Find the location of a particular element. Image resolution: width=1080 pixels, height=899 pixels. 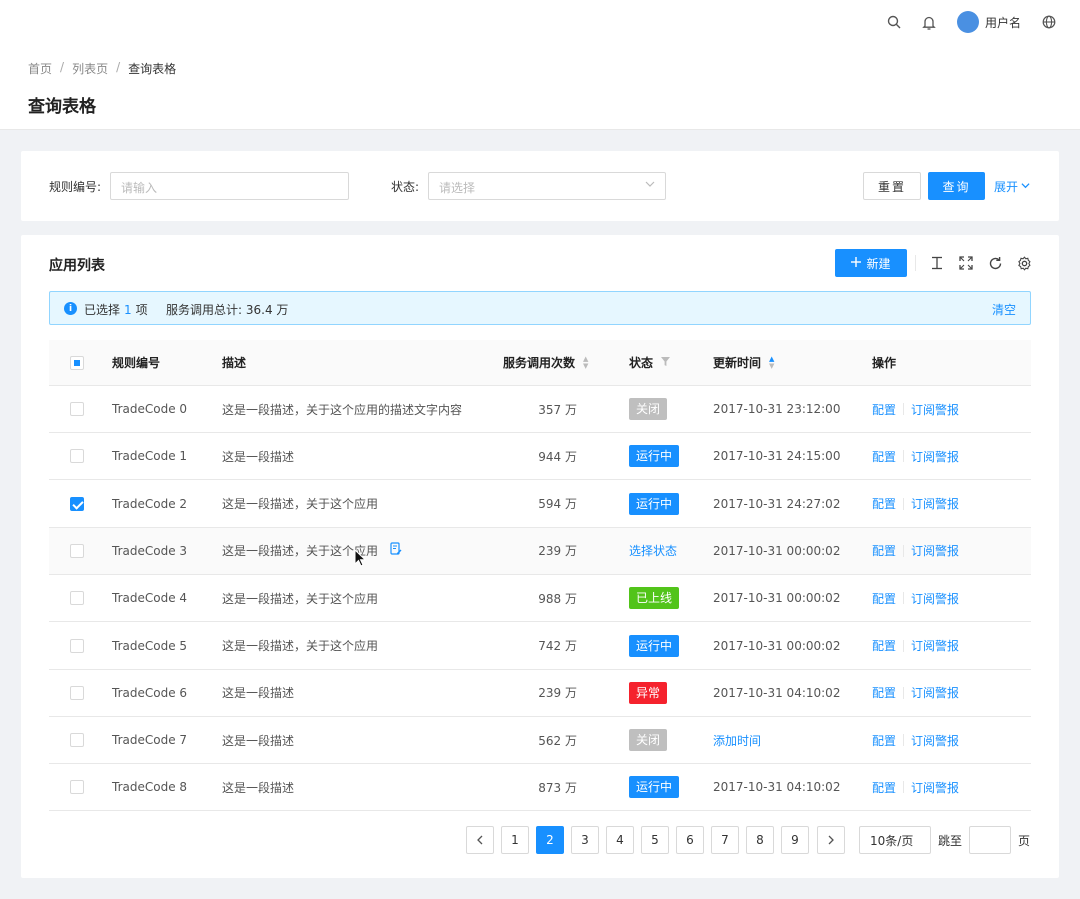

call-count: 239 万 is located at coordinates (557, 693).